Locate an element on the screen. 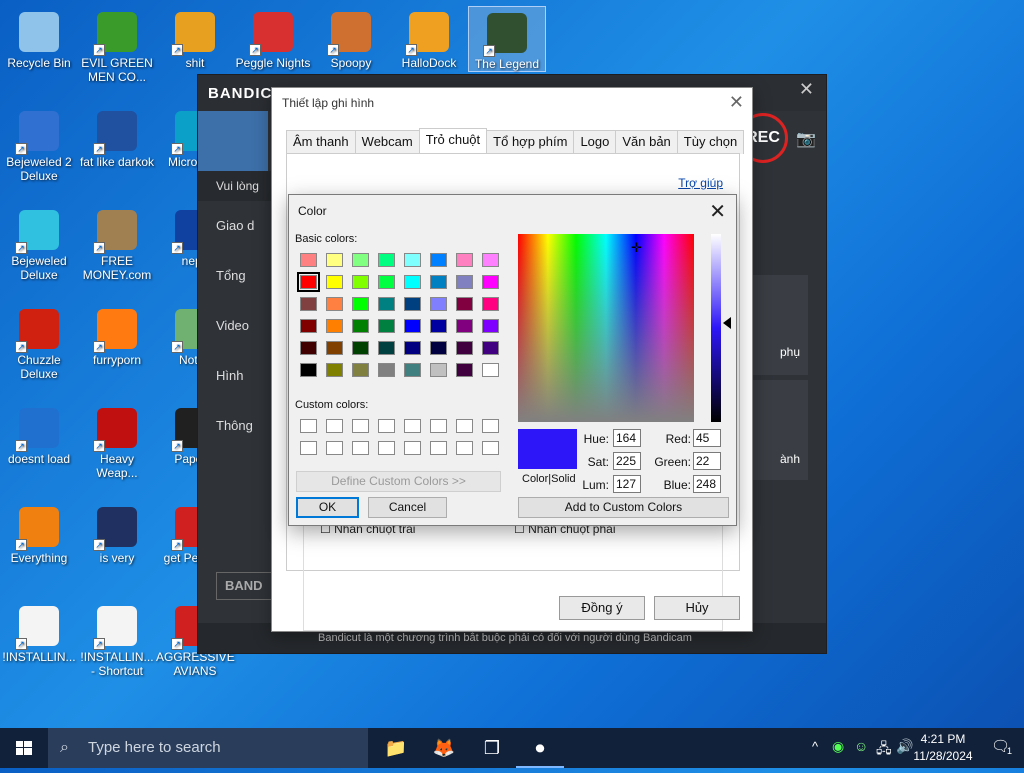 The image size is (1024, 773). clock: 4:21 PM 11/28/2024 is located at coordinates (943, 748).